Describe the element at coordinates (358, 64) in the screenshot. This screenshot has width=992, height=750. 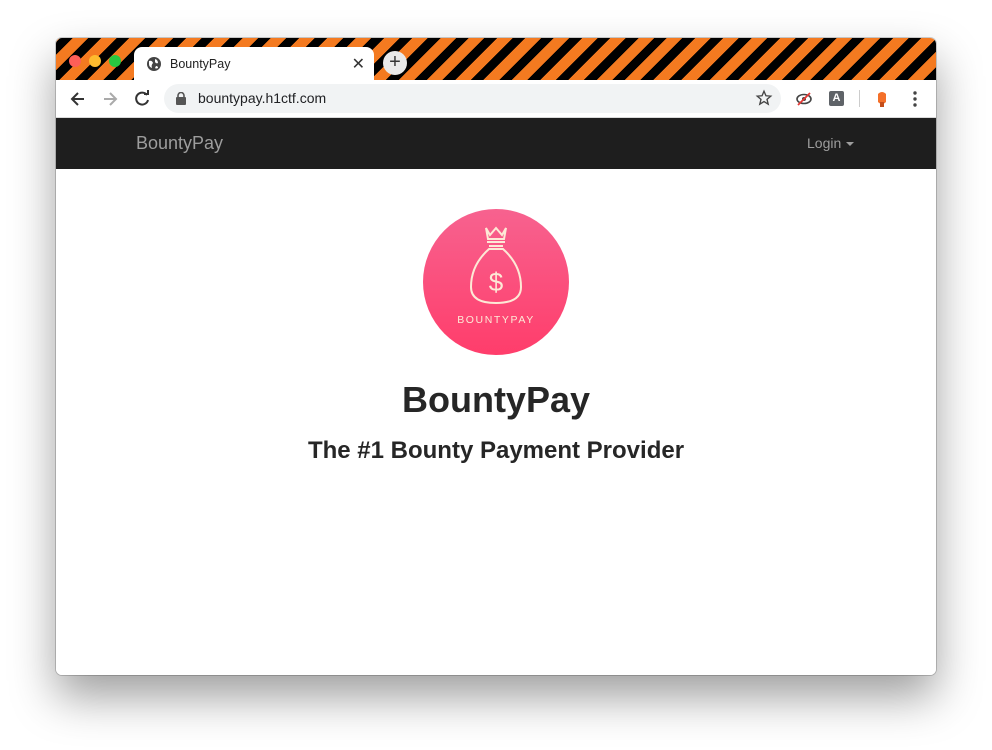
I see `close-icon: ✕` at that location.